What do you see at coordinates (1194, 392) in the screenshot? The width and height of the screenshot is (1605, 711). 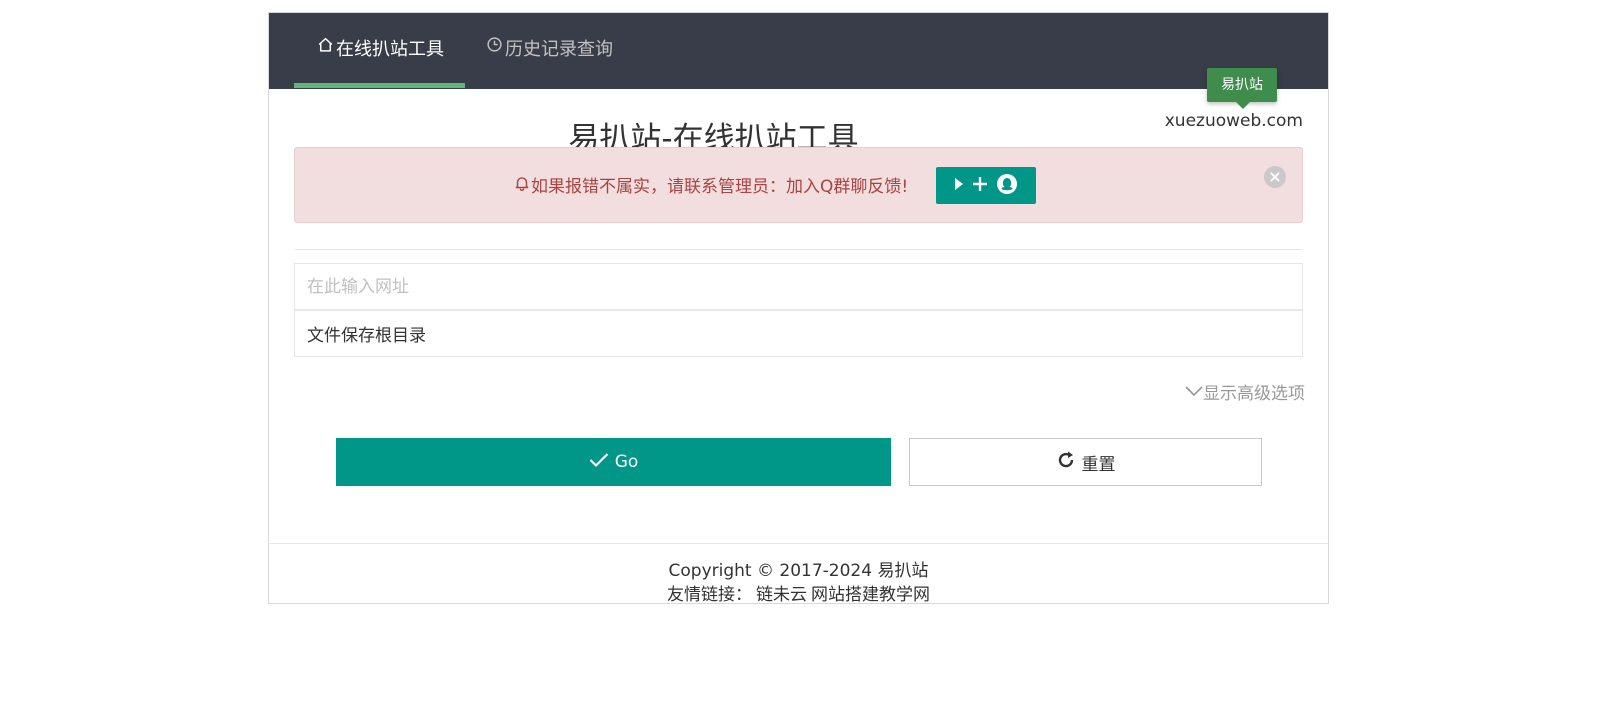 I see `chevron-down-icon` at bounding box center [1194, 392].